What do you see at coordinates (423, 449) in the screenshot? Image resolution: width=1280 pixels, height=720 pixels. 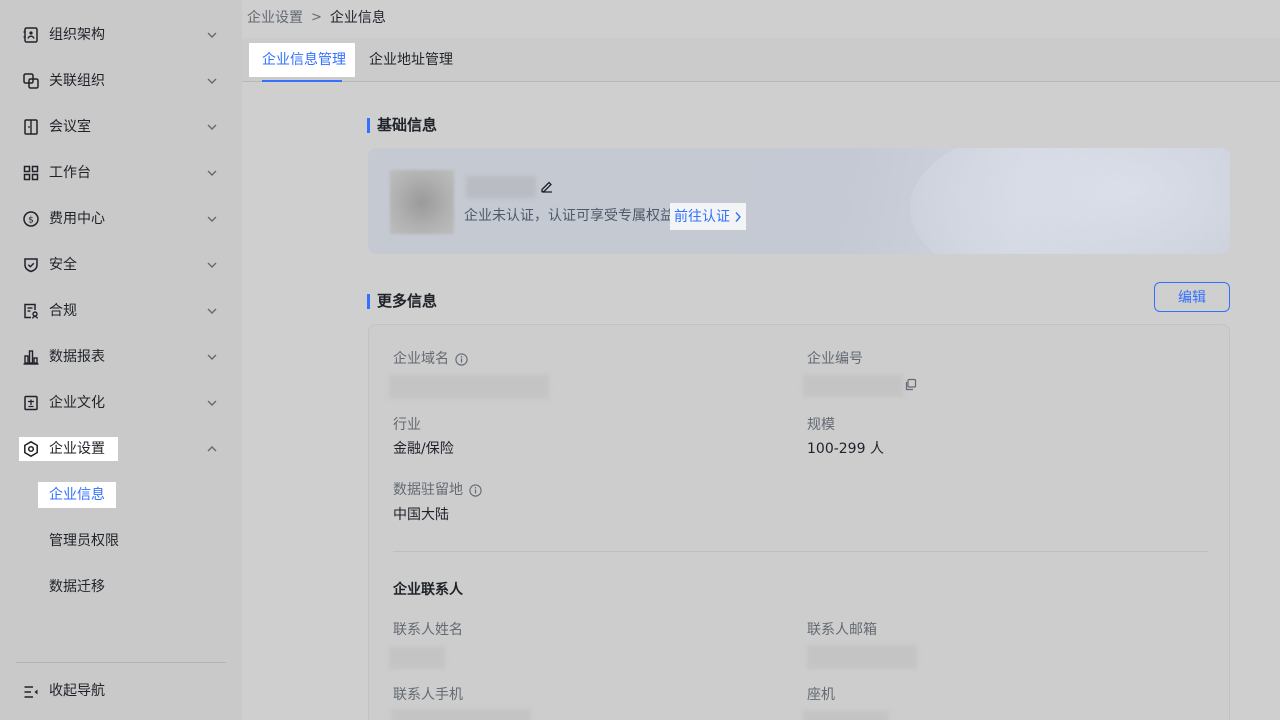 I see `industry-value: 金融/保险` at bounding box center [423, 449].